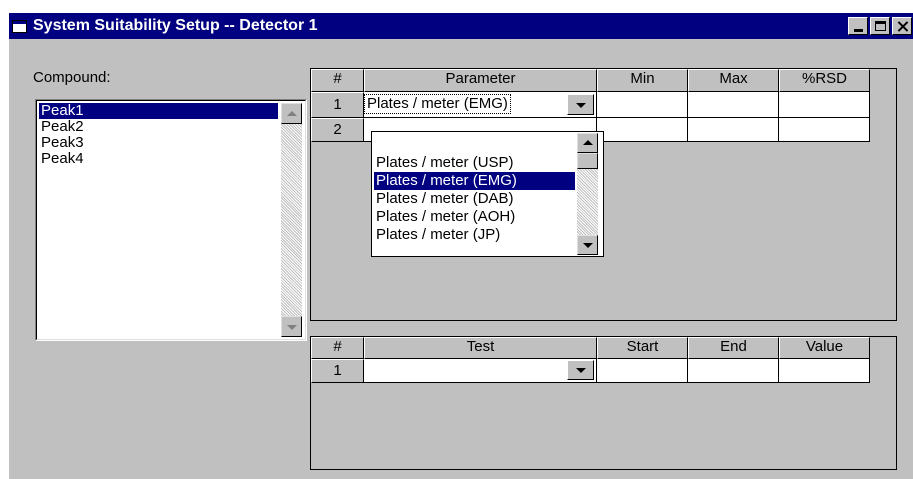 The image size is (913, 479). I want to click on maximize-button, so click(880, 26).